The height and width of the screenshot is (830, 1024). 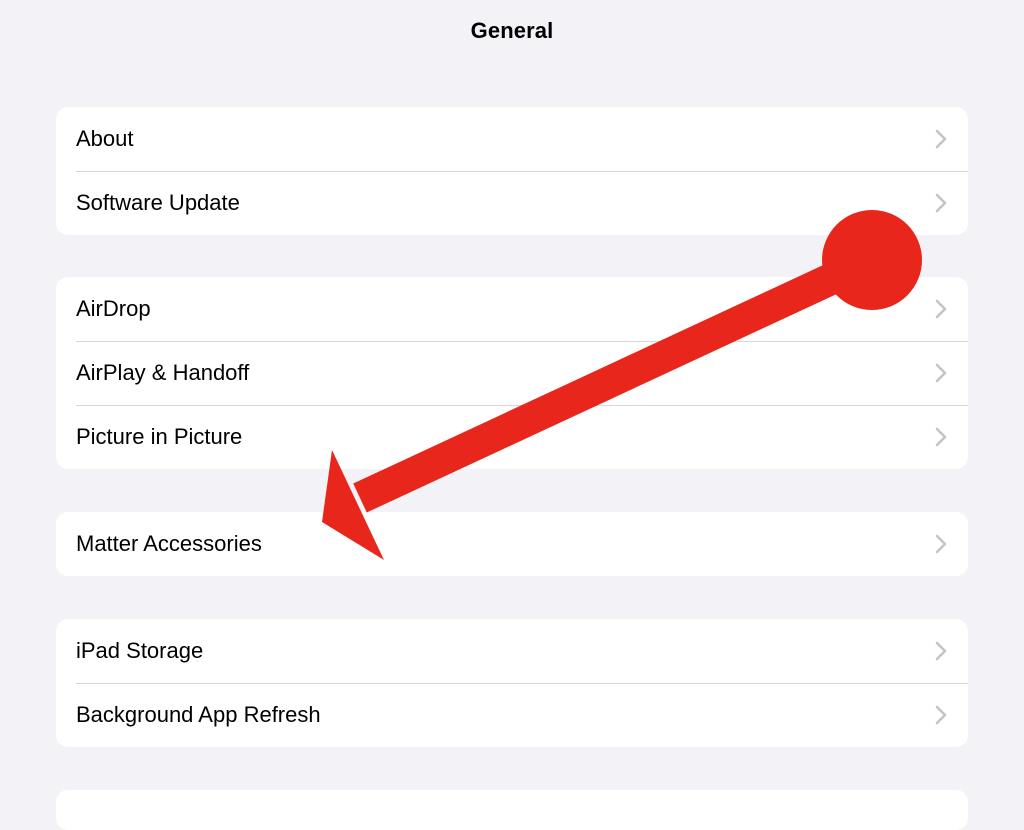 What do you see at coordinates (198, 714) in the screenshot?
I see `row-label: Background App Refresh` at bounding box center [198, 714].